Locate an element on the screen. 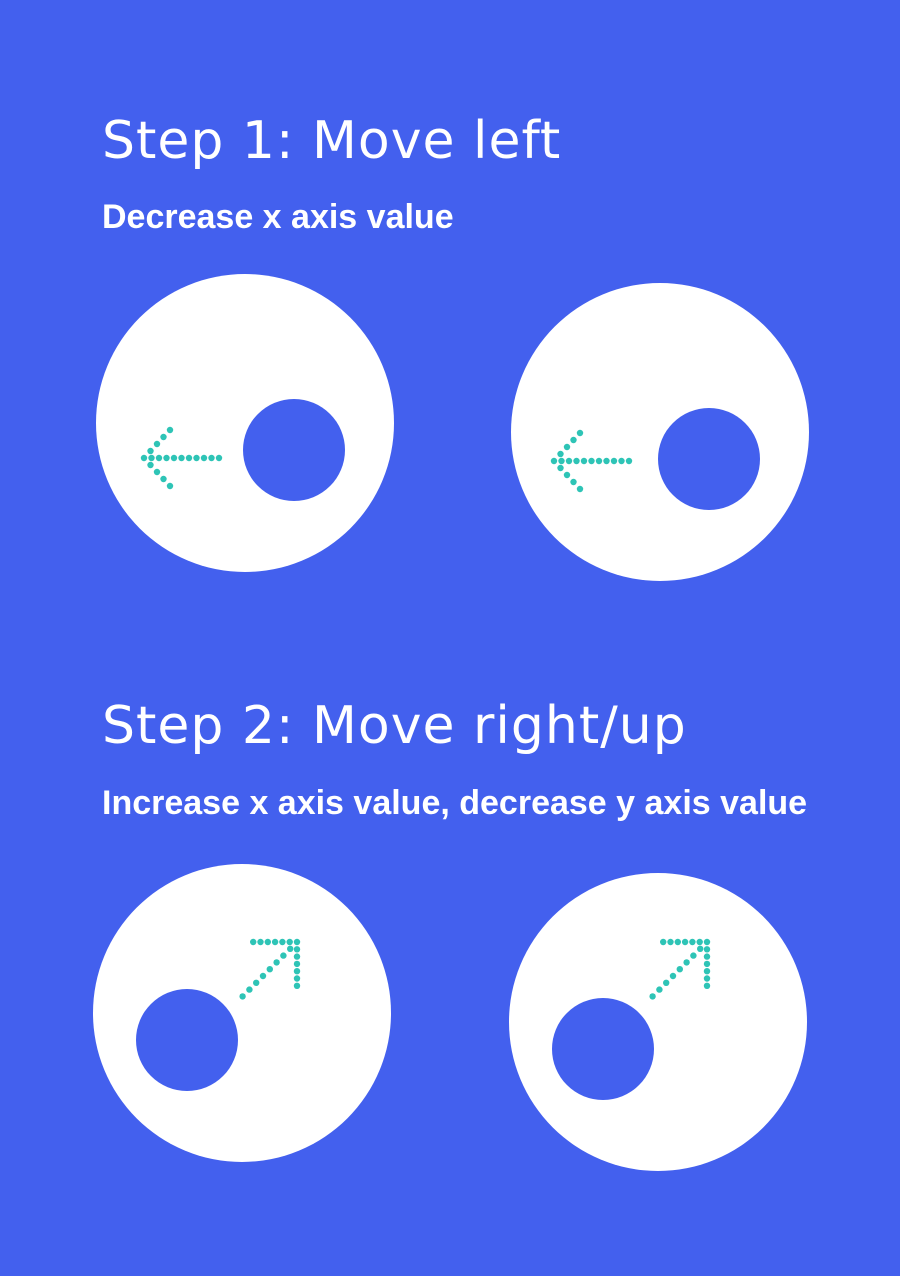 This screenshot has height=1276, width=900. step1-joystick-start is located at coordinates (245, 423).